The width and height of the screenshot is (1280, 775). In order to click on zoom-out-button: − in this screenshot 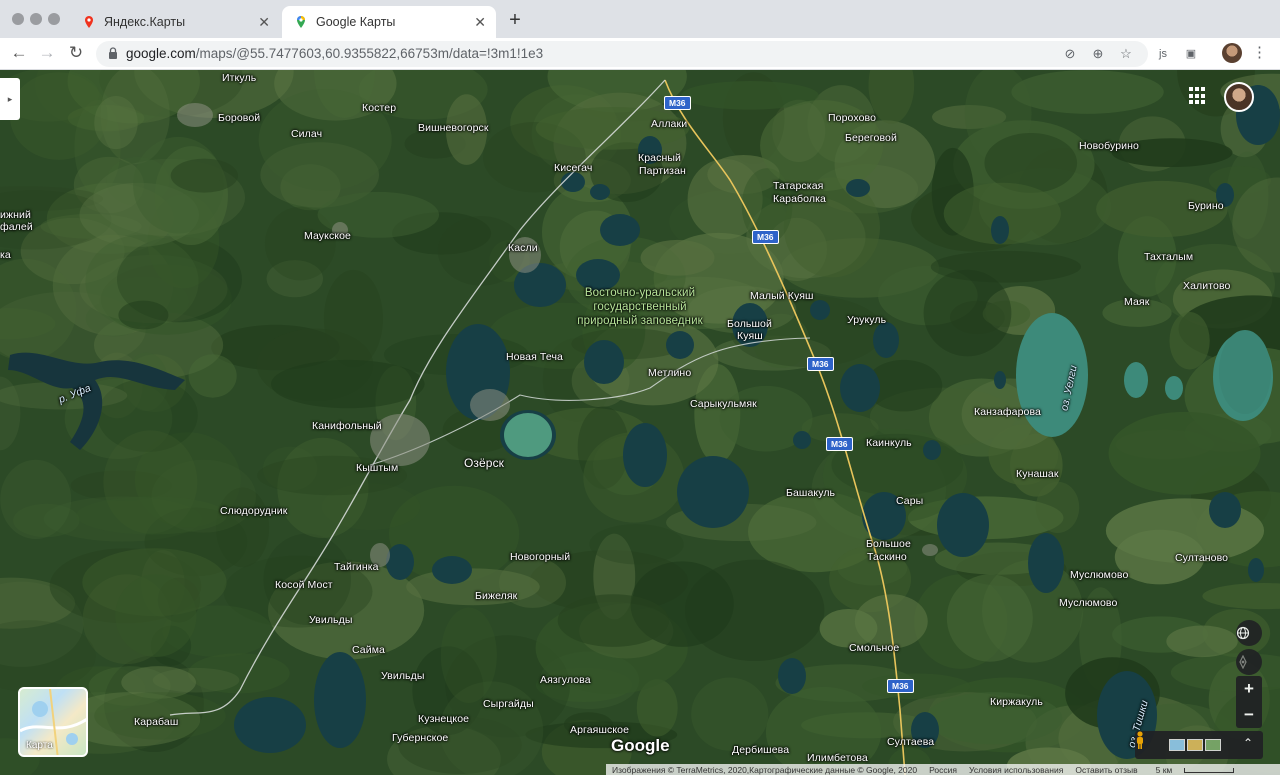, I will do `click(1249, 715)`.